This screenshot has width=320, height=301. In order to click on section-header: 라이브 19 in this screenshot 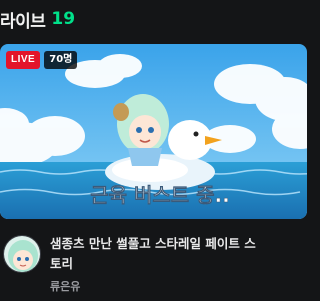, I will do `click(37, 19)`.